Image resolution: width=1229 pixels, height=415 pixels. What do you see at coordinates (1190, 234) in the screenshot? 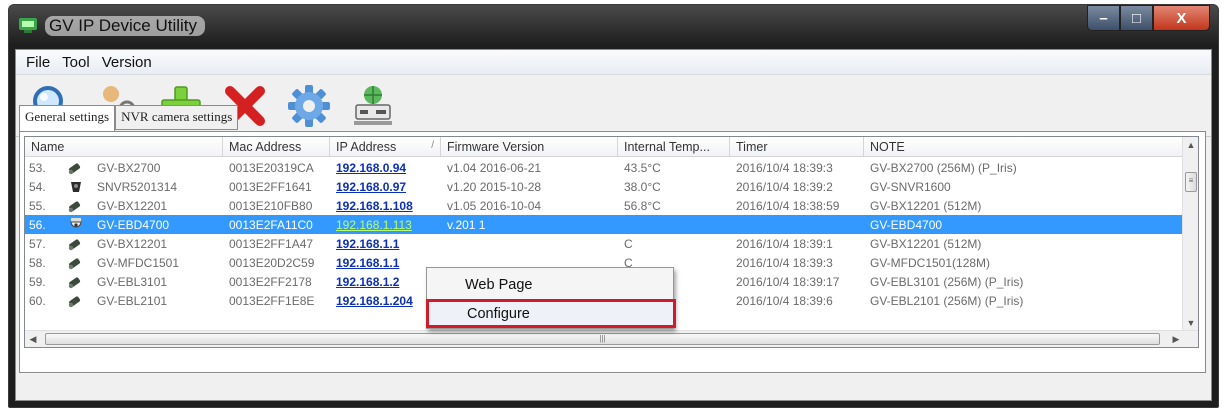
I see `vertical-scrollbar: ▲ ≡ ▼` at bounding box center [1190, 234].